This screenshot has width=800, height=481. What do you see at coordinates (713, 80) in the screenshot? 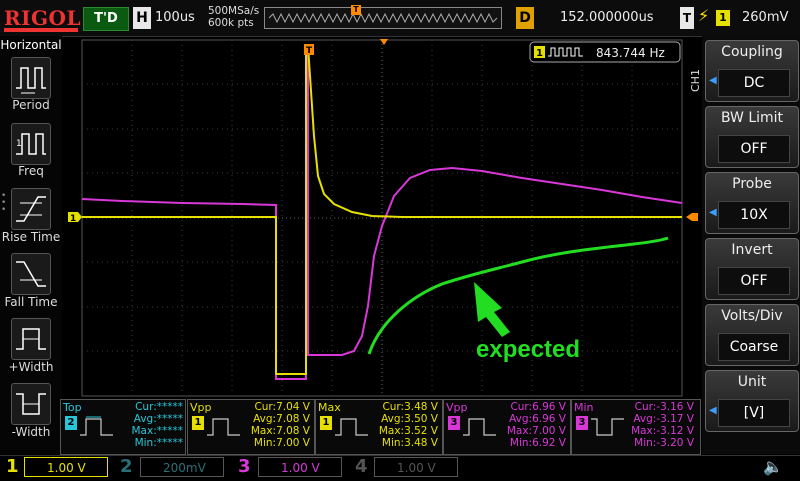
I see `coupling-arrow-icon: ◀` at bounding box center [713, 80].